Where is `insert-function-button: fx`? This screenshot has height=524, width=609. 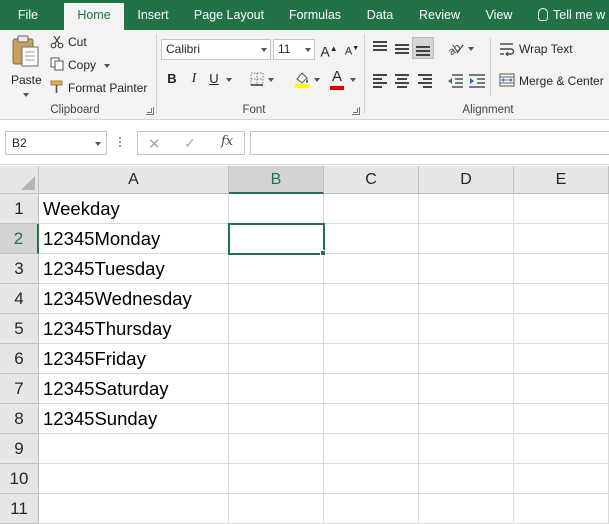 insert-function-button: fx is located at coordinates (227, 141).